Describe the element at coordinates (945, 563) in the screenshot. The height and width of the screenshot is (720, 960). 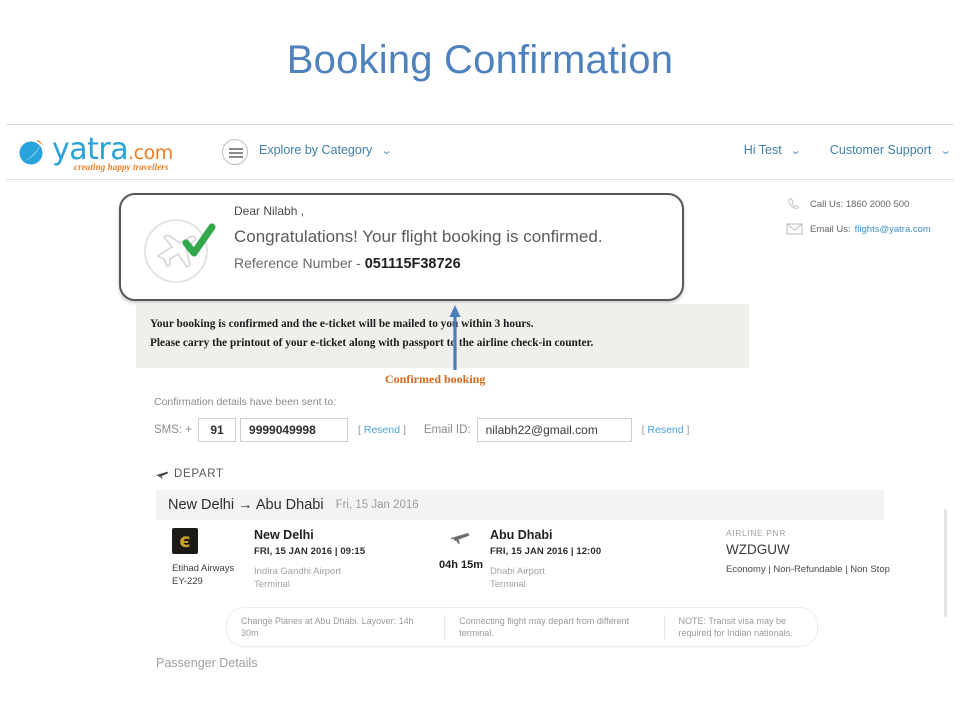
I see `page-scrollbar` at that location.